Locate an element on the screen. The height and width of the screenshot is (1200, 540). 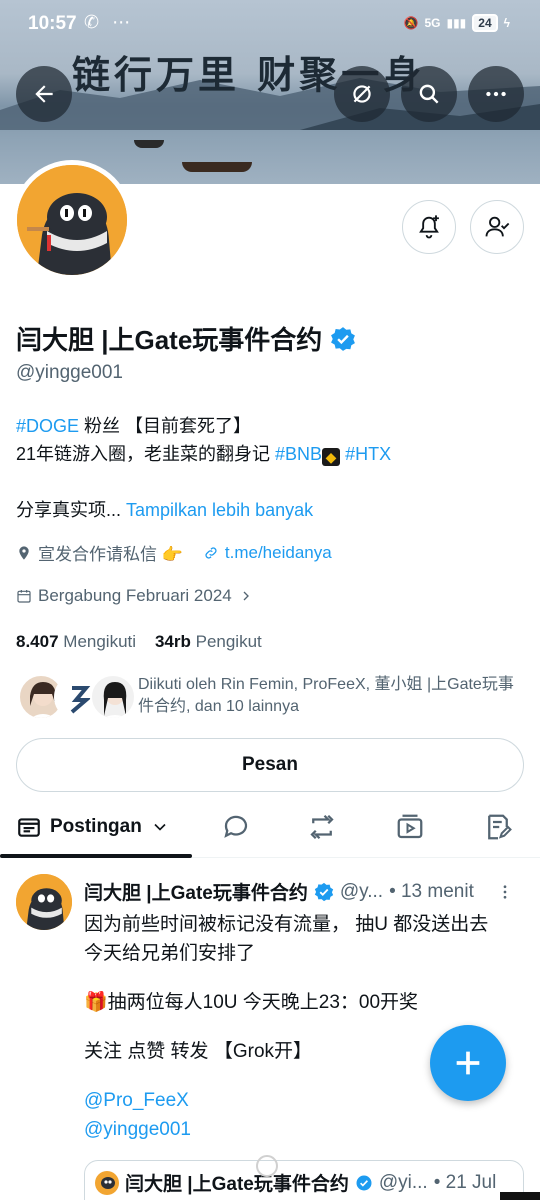
chevron-right-icon is located at coordinates (246, 596).